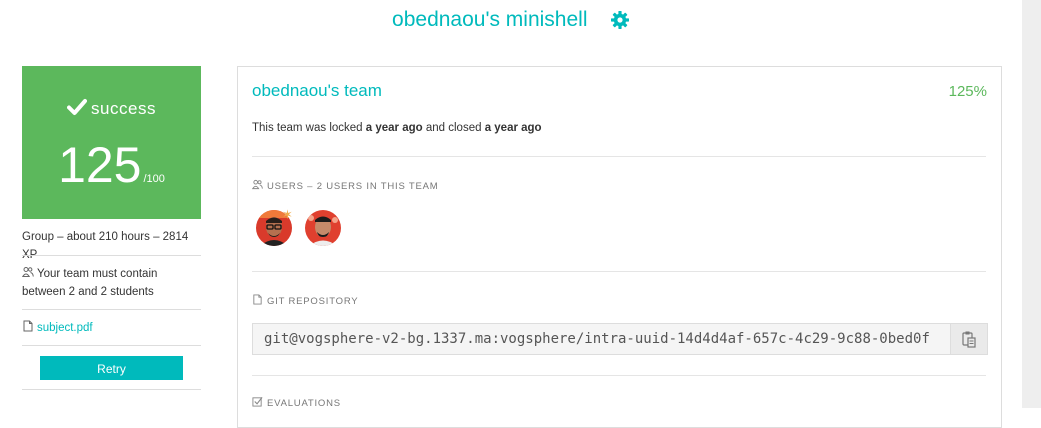 This screenshot has width=1041, height=428. What do you see at coordinates (490, 19) in the screenshot?
I see `page-title: obednaou's minishell` at bounding box center [490, 19].